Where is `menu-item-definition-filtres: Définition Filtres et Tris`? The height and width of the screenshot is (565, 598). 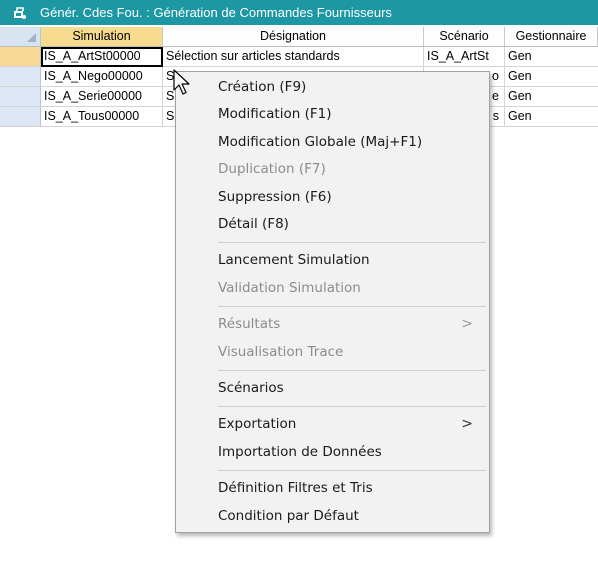 menu-item-definition-filtres: Définition Filtres et Tris is located at coordinates (332, 488).